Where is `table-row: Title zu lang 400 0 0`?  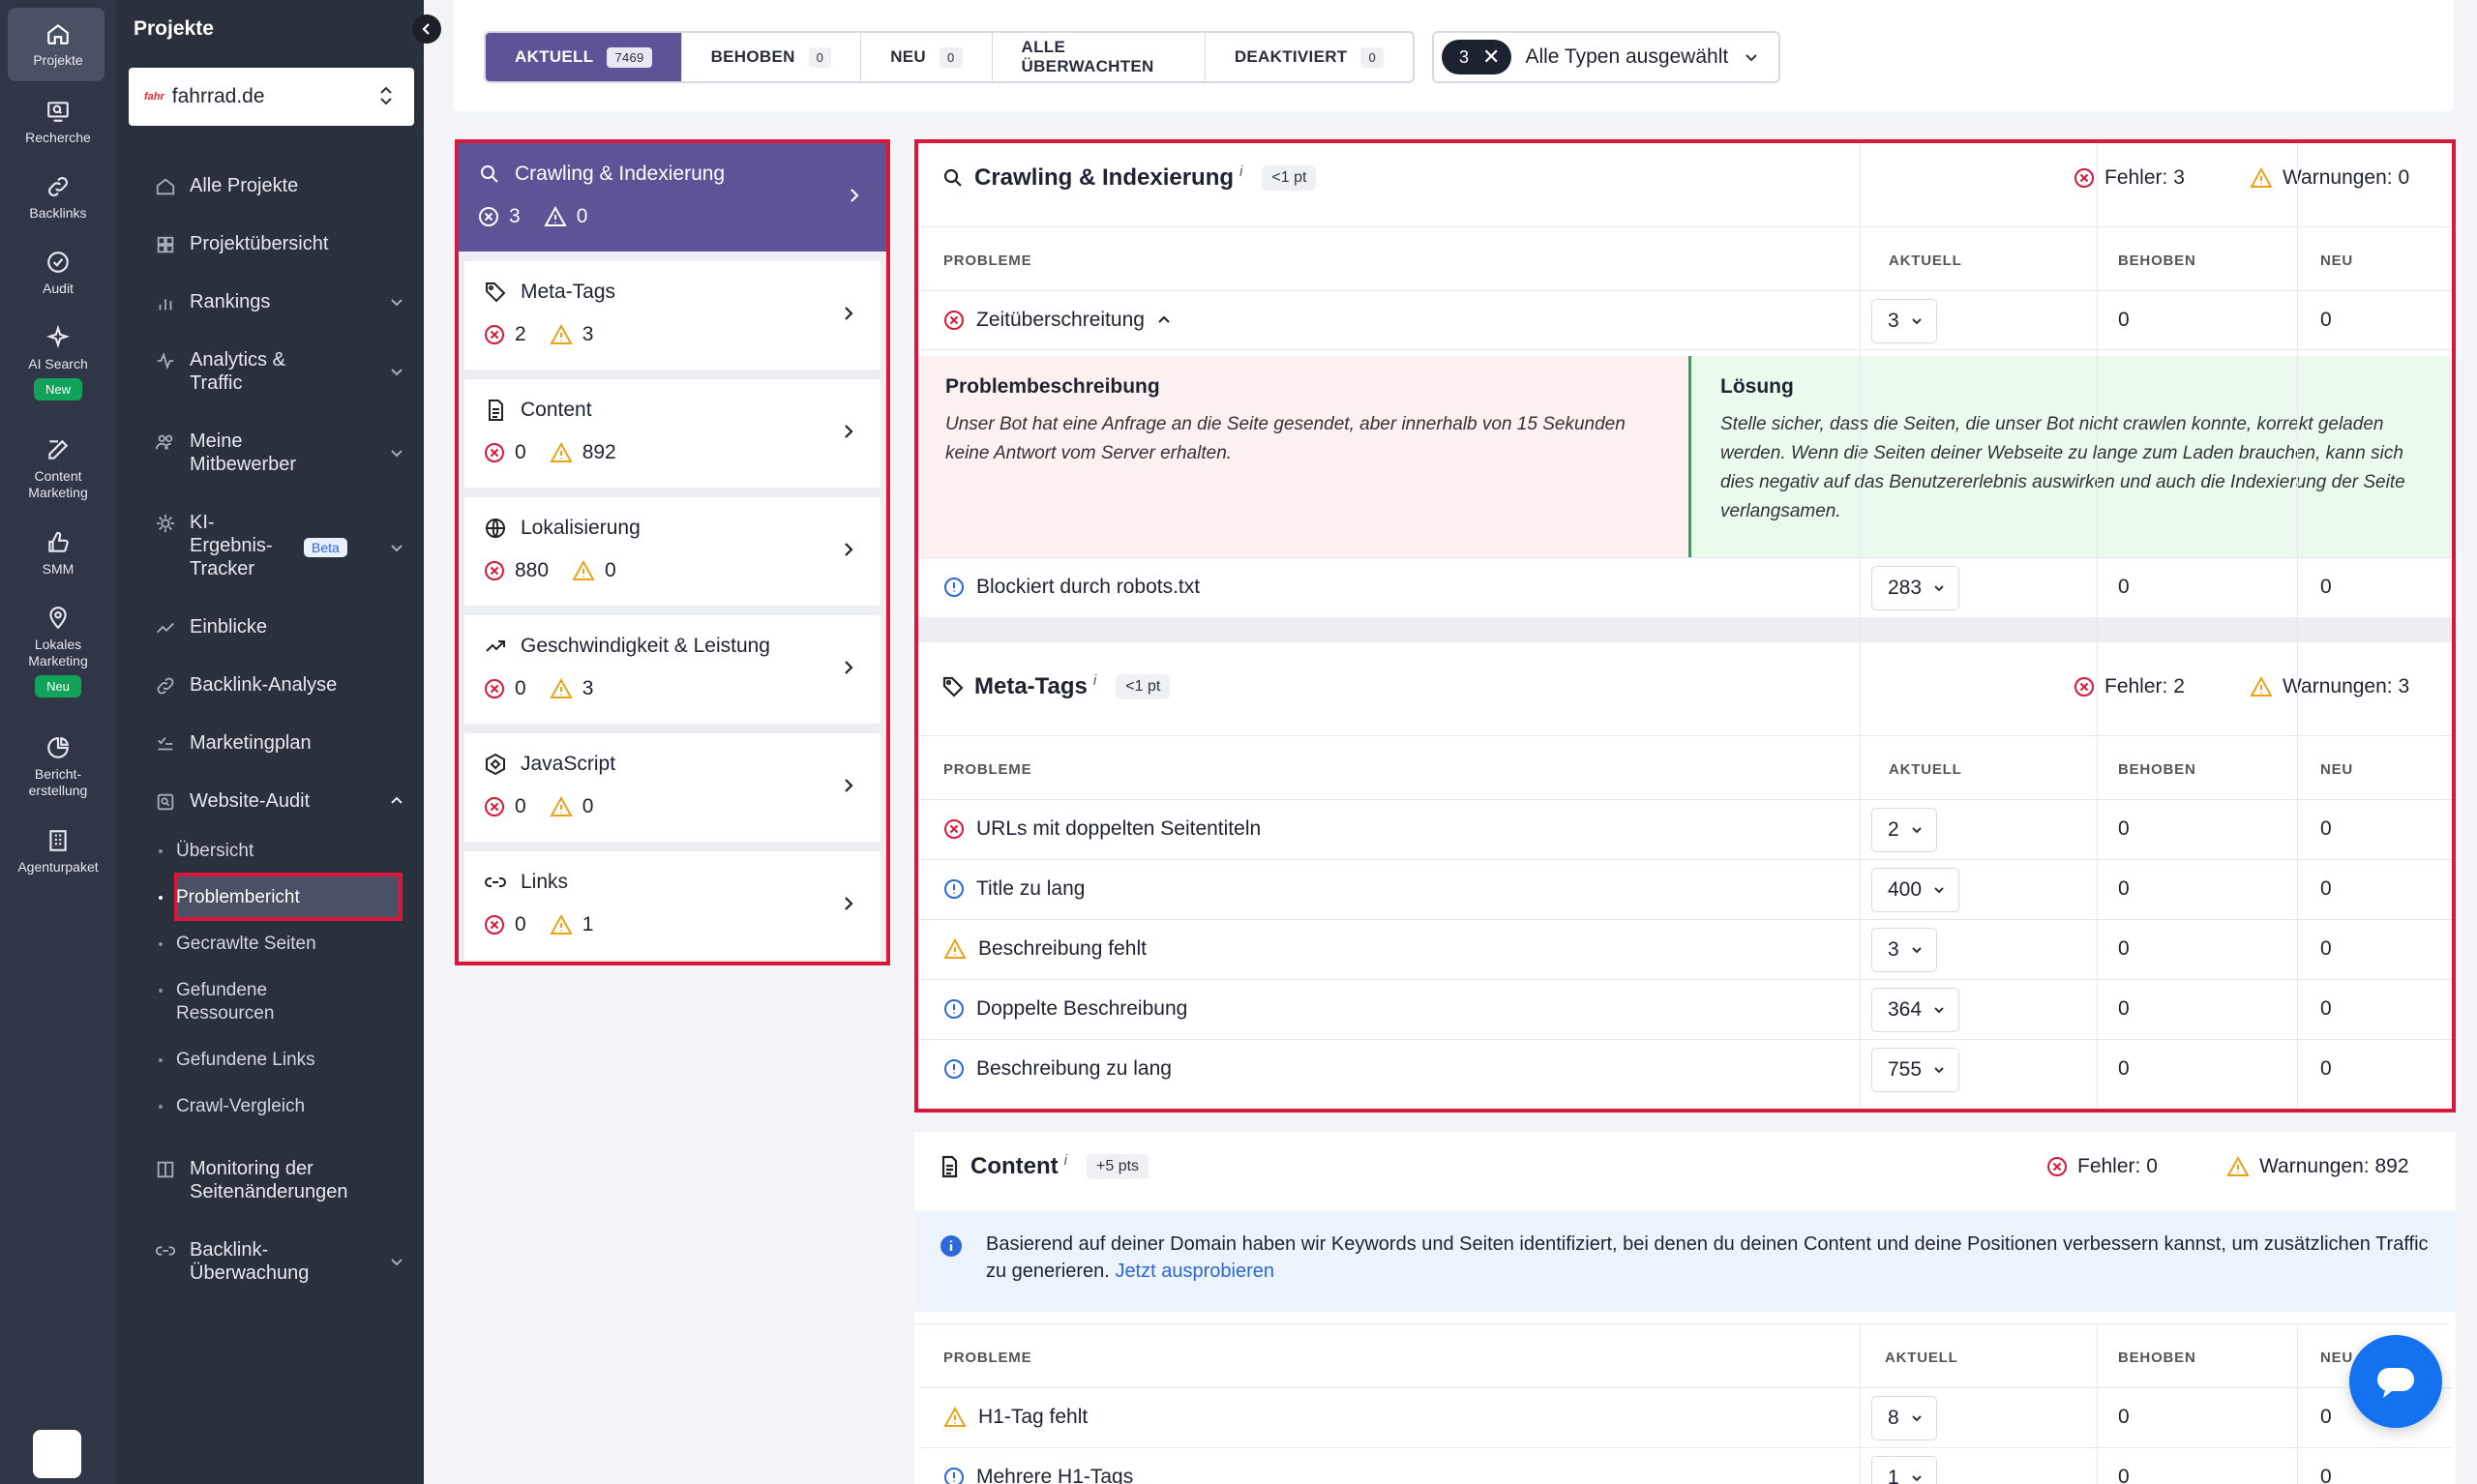 table-row: Title zu lang 400 0 0 is located at coordinates (1685, 889).